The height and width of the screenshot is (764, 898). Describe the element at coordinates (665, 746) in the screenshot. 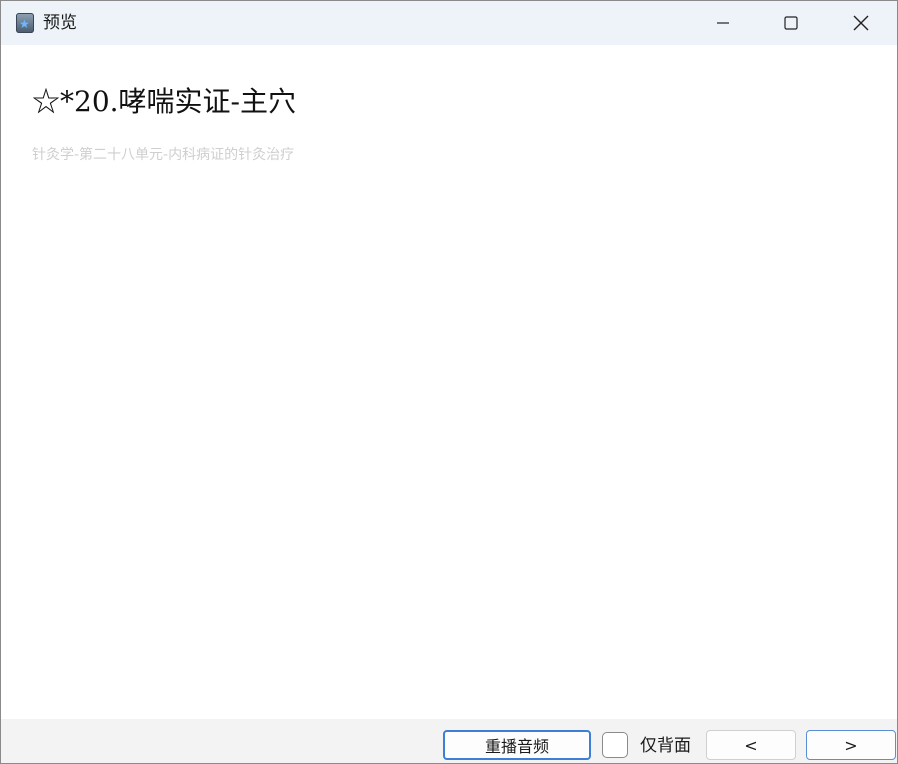

I see `back-only-label: 仅背面` at that location.